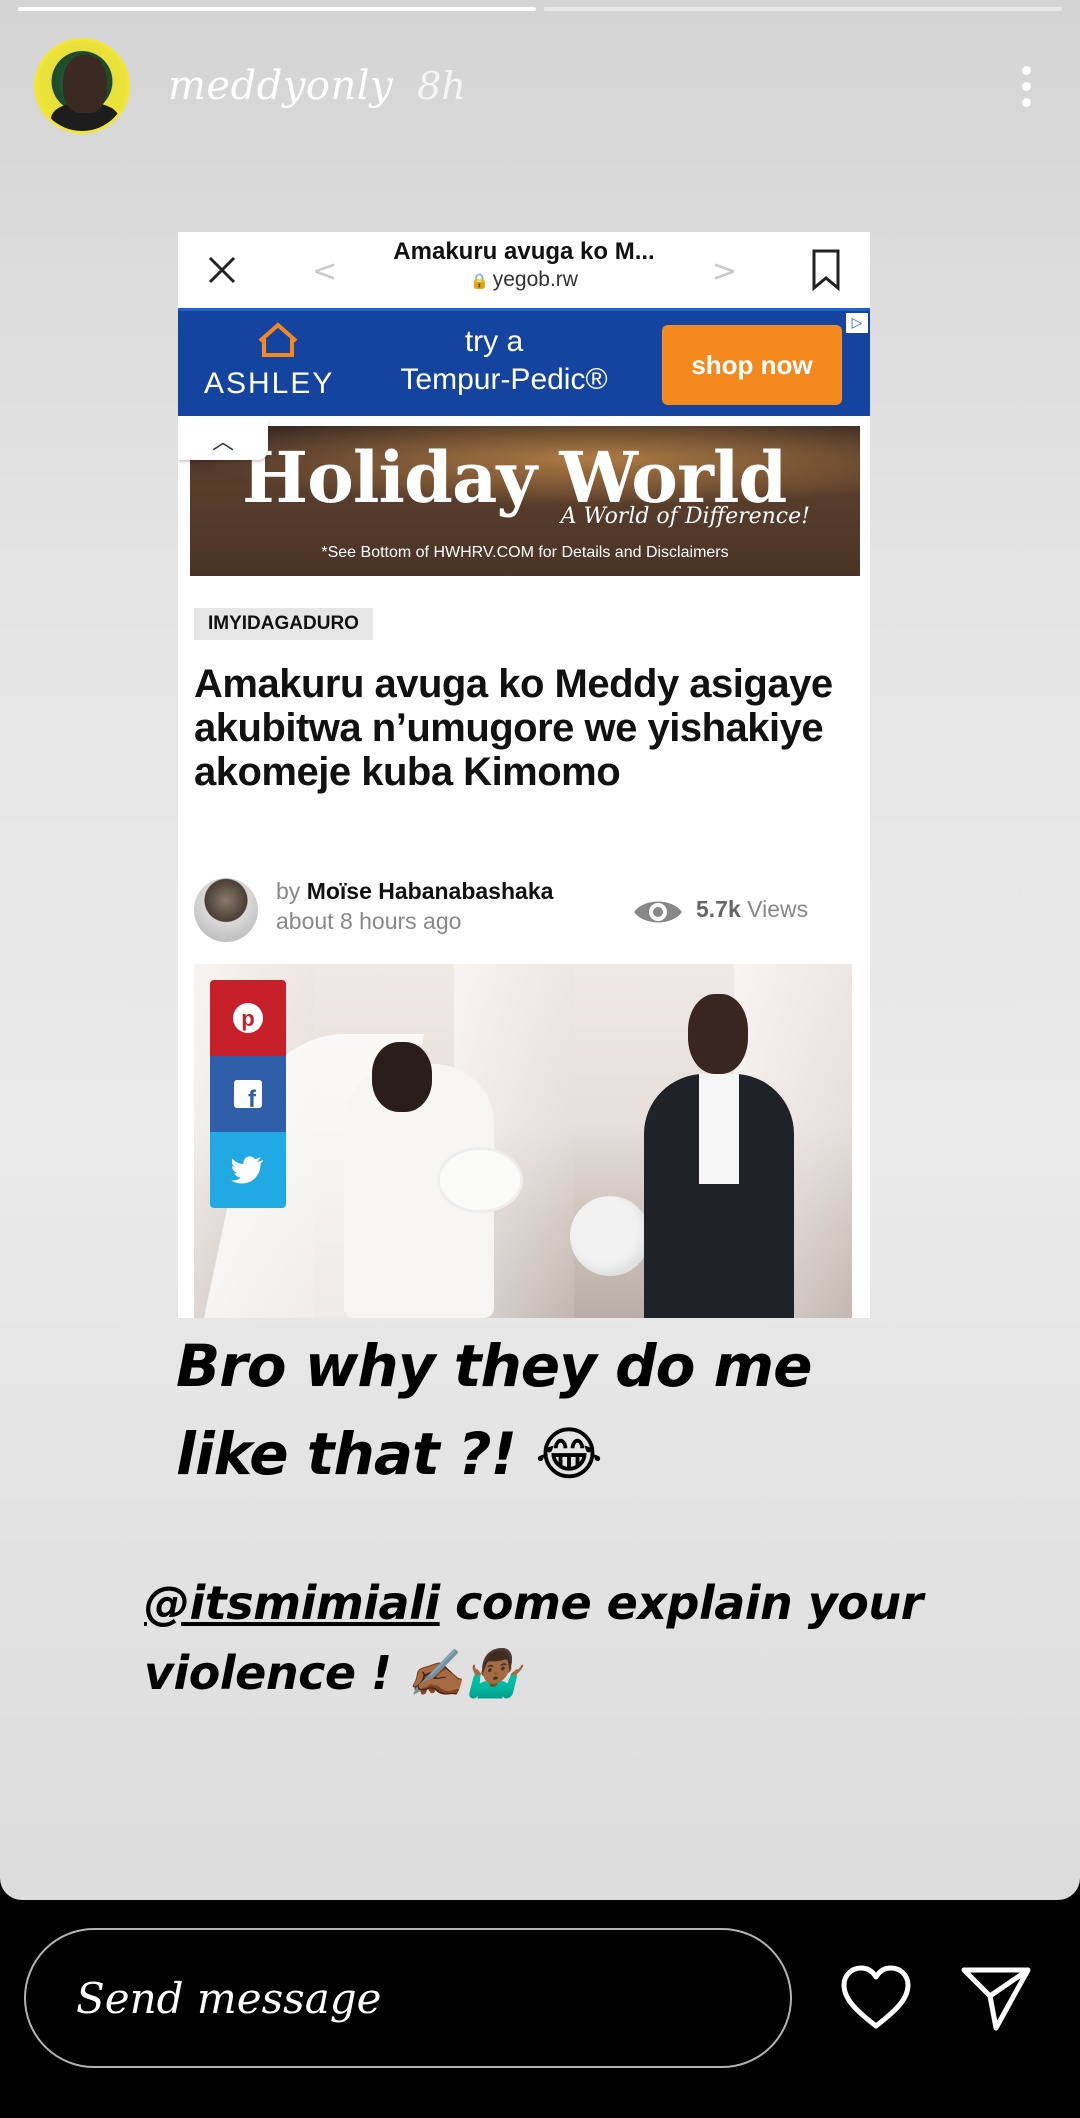 The image size is (1080, 2118). I want to click on browser-host: 🔒 yegob.rw, so click(524, 279).